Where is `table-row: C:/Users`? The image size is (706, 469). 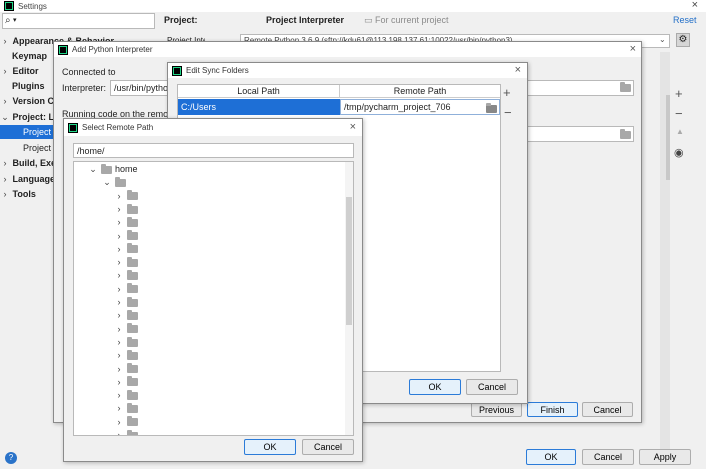
table-row: C:/Users is located at coordinates (259, 107).